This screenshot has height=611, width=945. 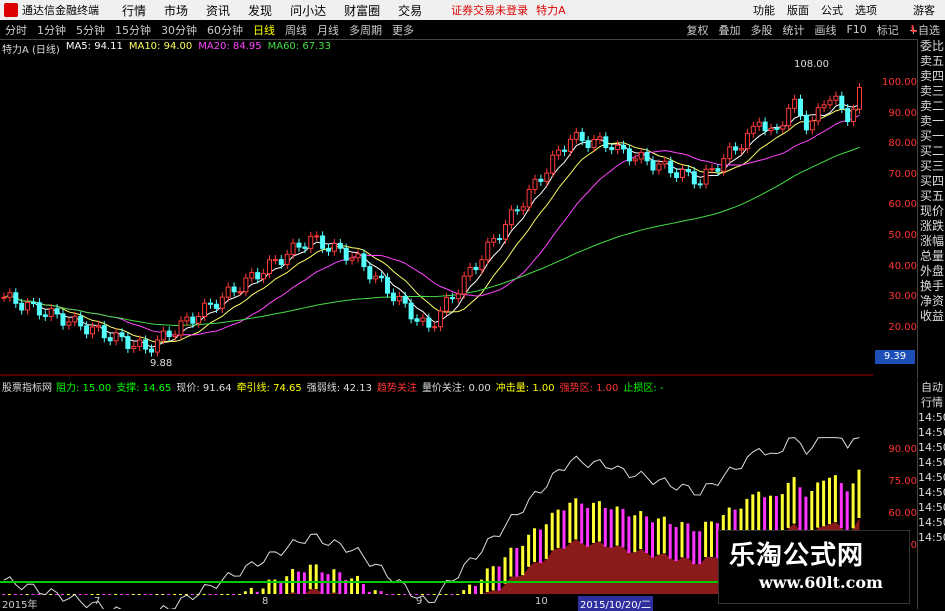 I want to click on side-panel-item: 卖五, so click(x=931, y=61).